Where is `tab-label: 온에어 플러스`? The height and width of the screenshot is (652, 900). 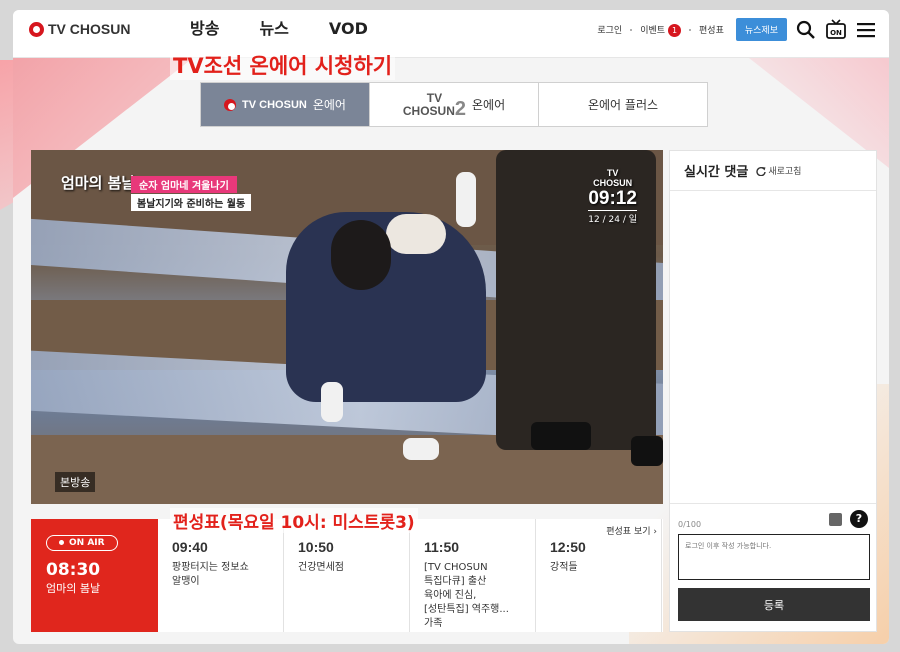
tab-label: 온에어 플러스 is located at coordinates (623, 105).